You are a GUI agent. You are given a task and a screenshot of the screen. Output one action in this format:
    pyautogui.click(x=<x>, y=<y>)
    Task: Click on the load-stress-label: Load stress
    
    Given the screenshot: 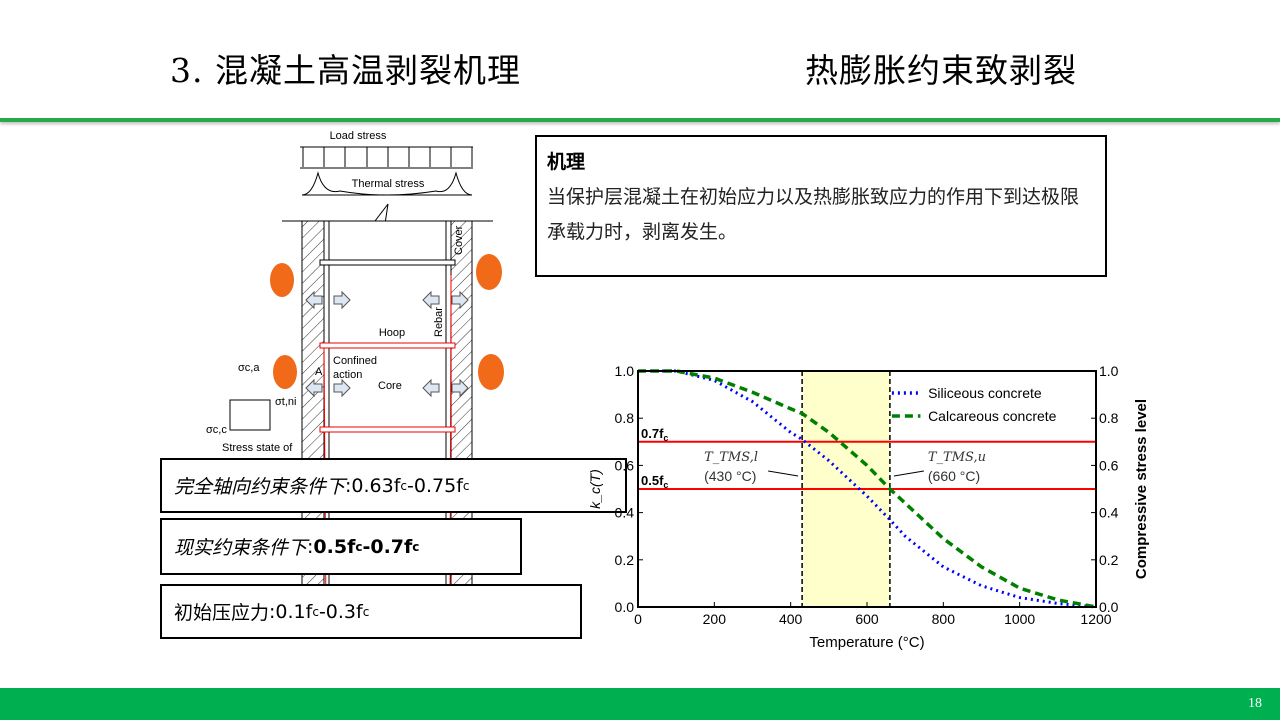 What is the action you would take?
    pyautogui.click(x=358, y=136)
    